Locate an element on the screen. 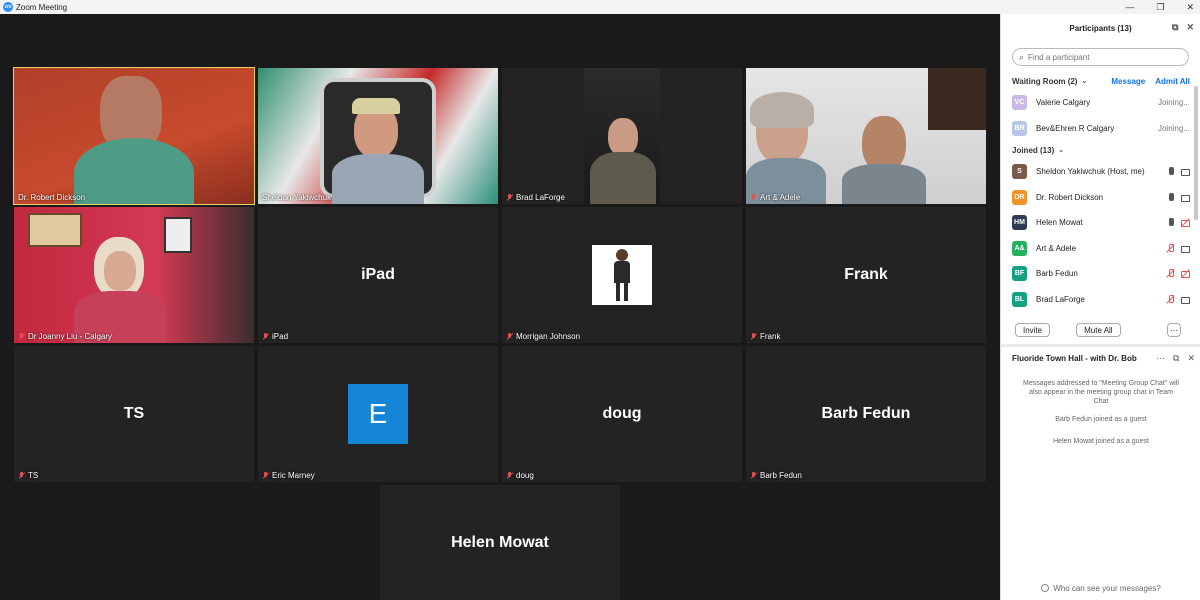  video-tile: Helen Mowat is located at coordinates (500, 542).